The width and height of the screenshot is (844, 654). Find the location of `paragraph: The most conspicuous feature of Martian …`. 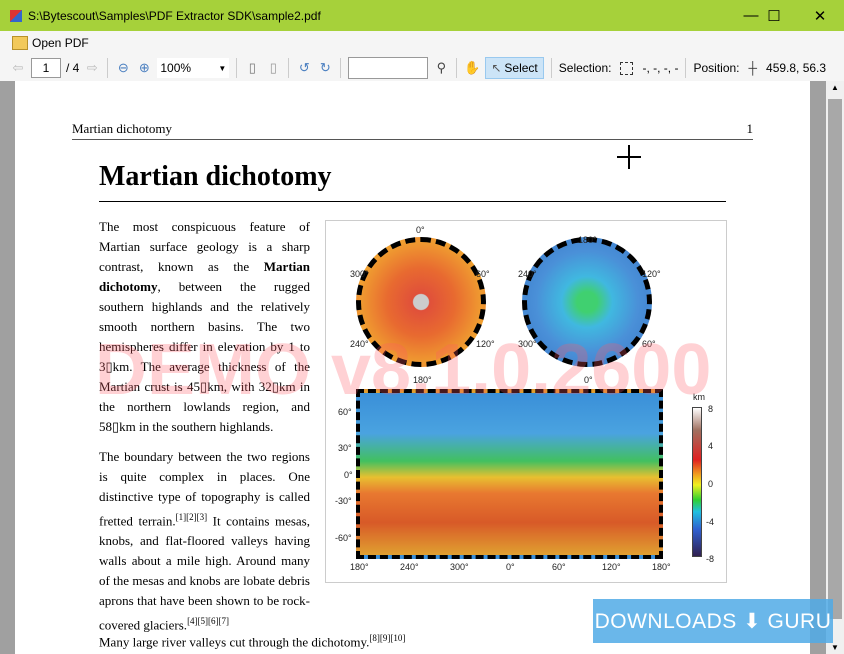

paragraph: The most conspicuous feature of Martian … is located at coordinates (204, 327).